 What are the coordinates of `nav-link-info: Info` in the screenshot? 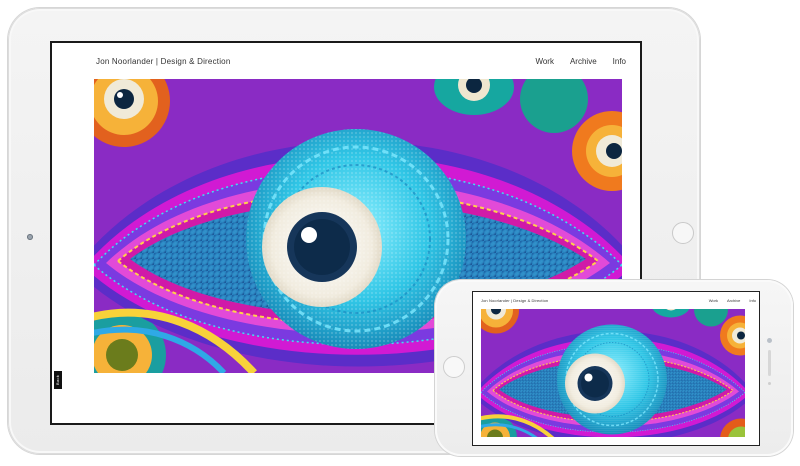 It's located at (619, 61).